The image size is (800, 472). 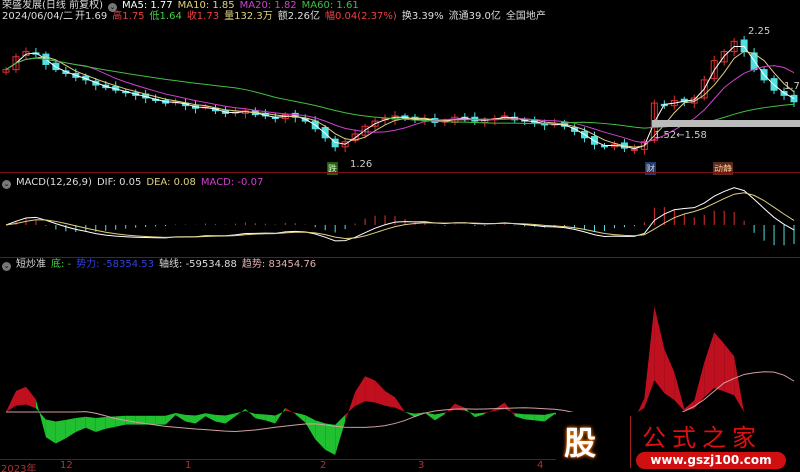 I want to click on dea-line, so click(x=400, y=215).